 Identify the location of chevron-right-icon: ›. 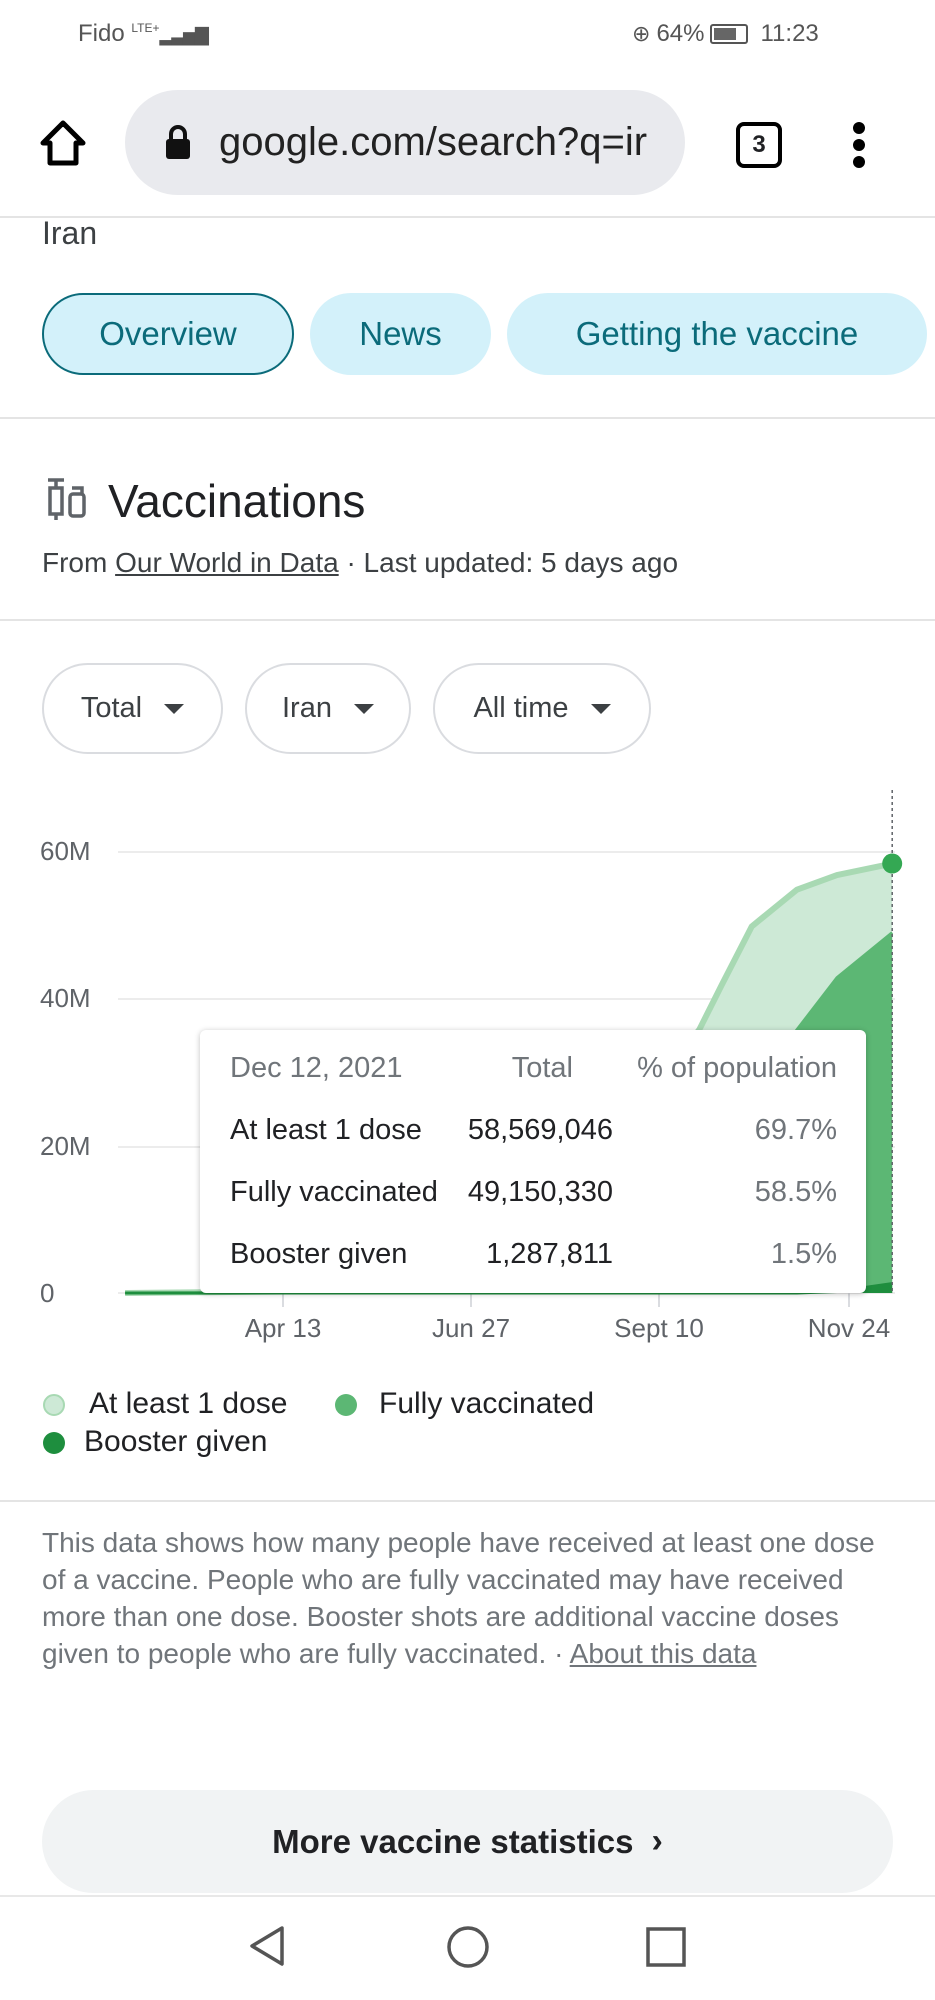
(657, 1841).